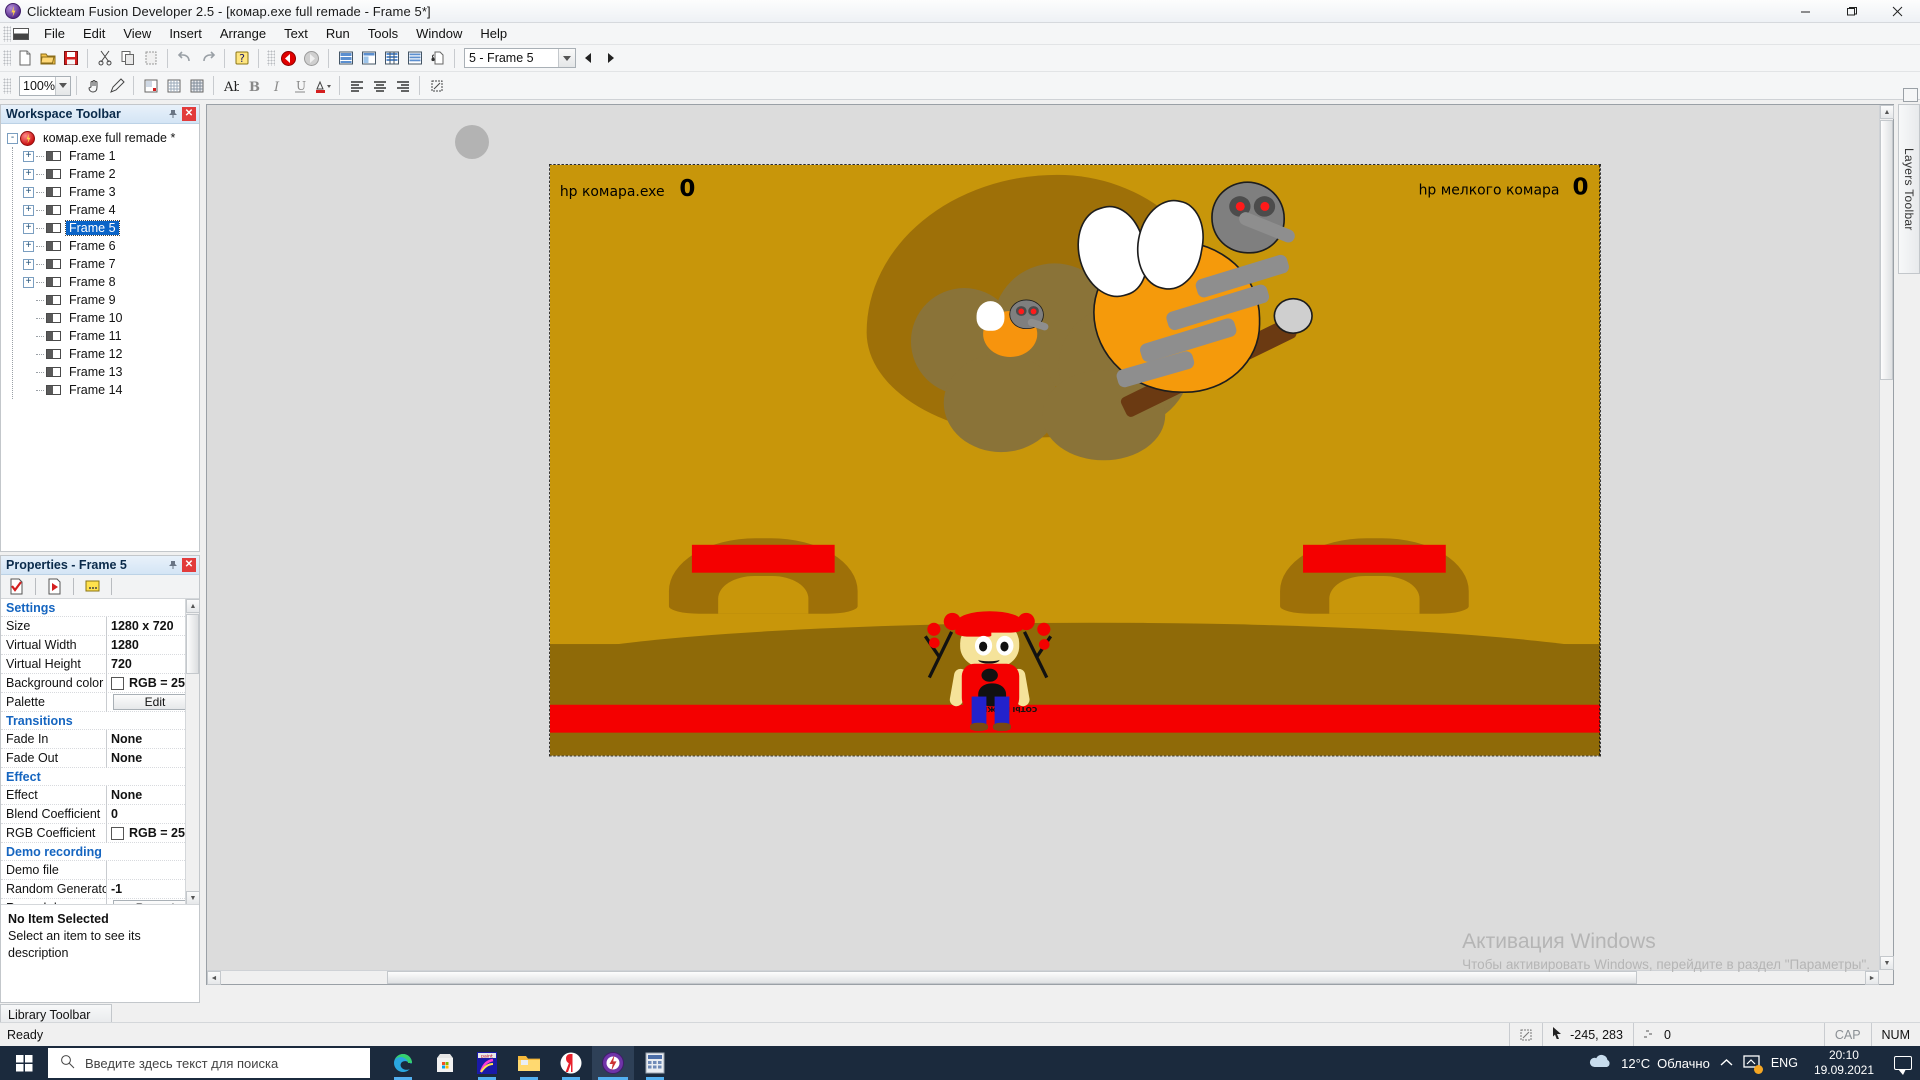 This screenshot has height=1080, width=1920. What do you see at coordinates (116, 86) in the screenshot?
I see `pencil-draw-icon` at bounding box center [116, 86].